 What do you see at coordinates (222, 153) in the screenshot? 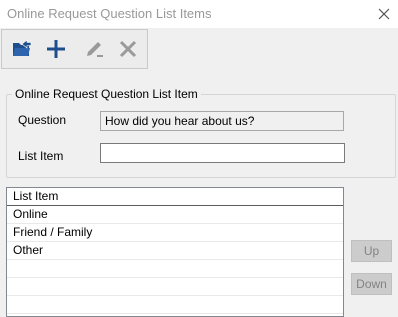
I see `list-item-input` at bounding box center [222, 153].